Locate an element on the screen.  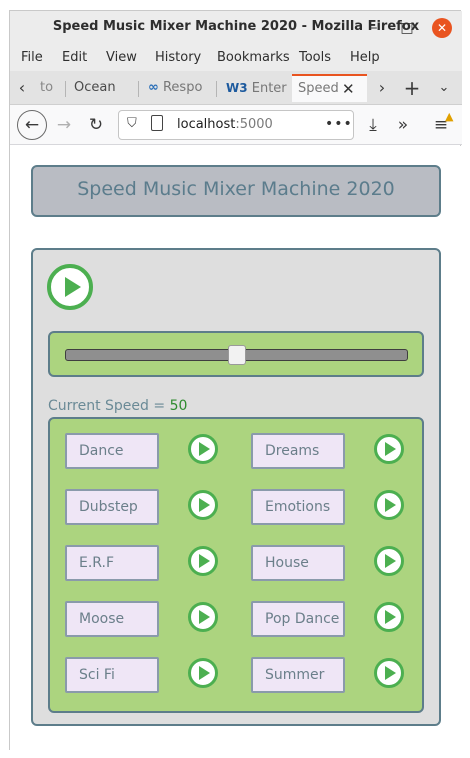
tab-ocean: Ocean is located at coordinates (102, 88).